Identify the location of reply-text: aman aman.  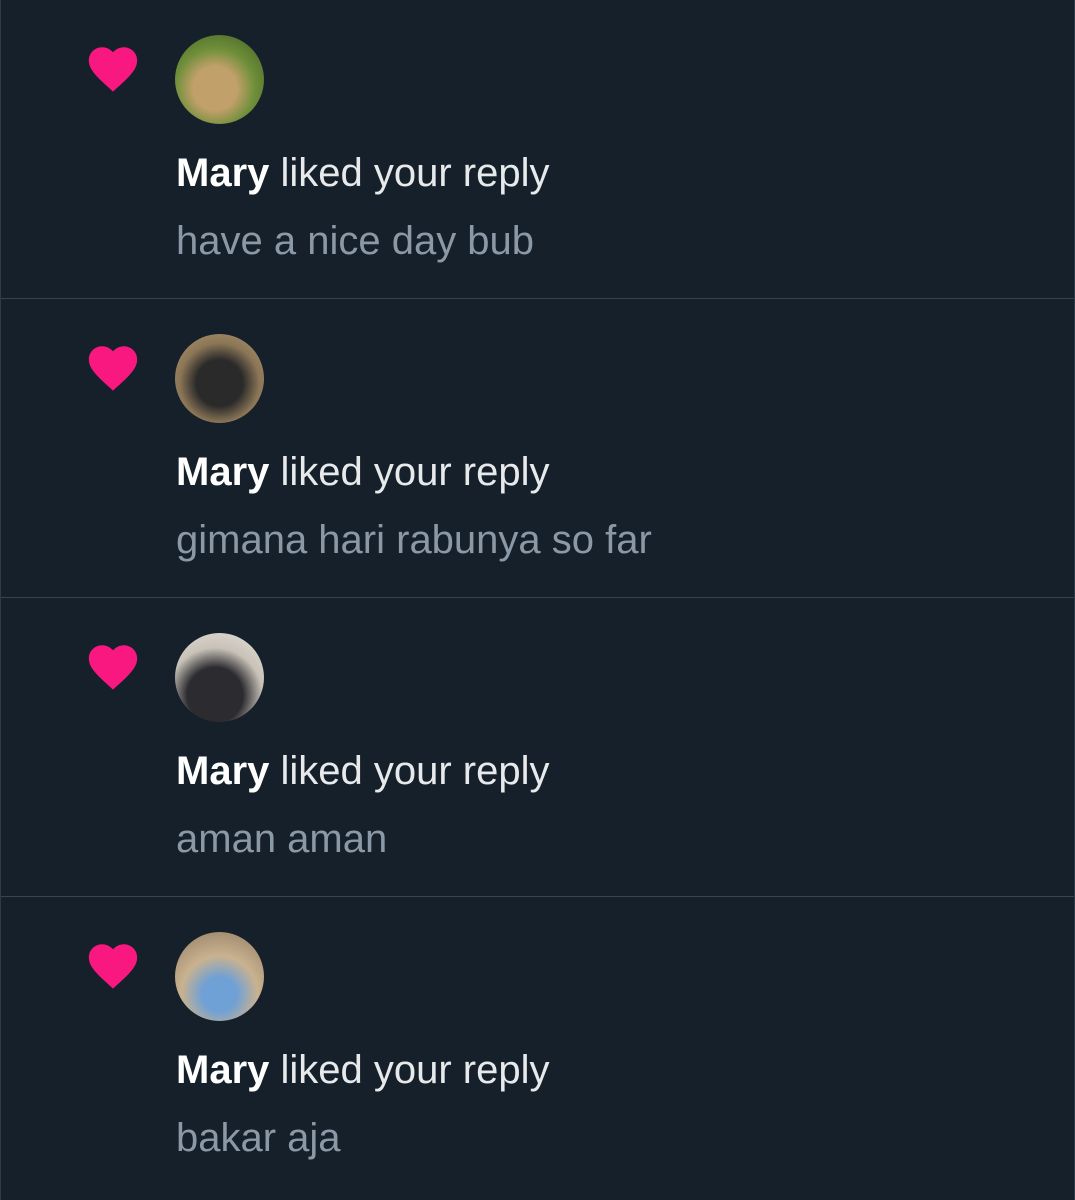
(282, 839).